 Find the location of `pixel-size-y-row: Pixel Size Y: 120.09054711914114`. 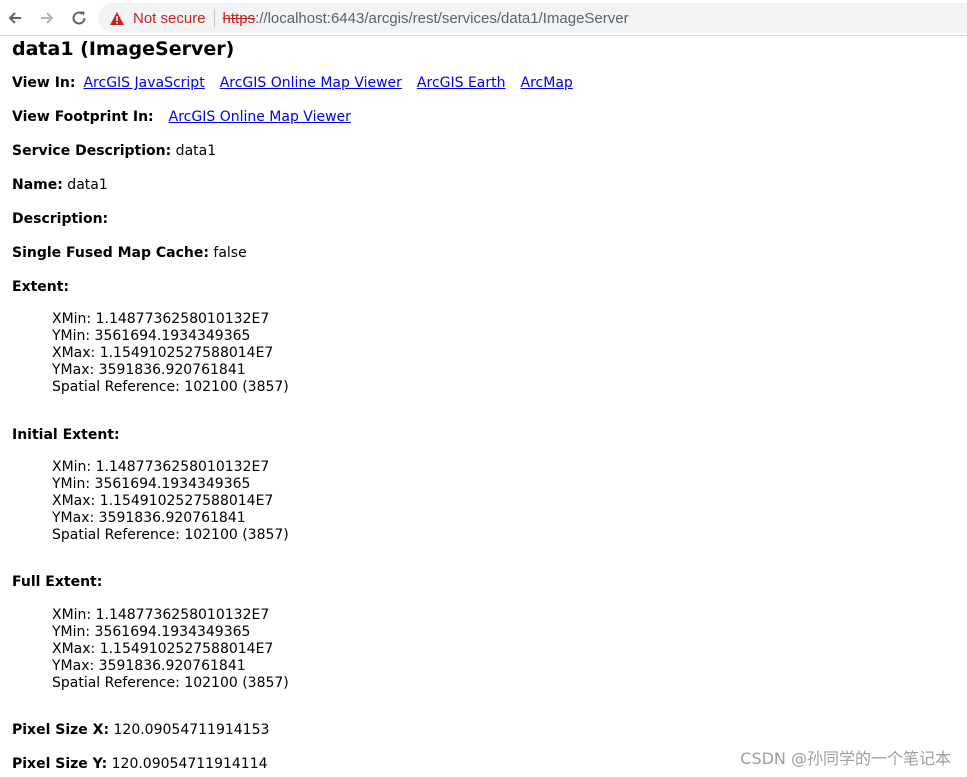

pixel-size-y-row: Pixel Size Y: 120.09054711914114 is located at coordinates (140, 764).